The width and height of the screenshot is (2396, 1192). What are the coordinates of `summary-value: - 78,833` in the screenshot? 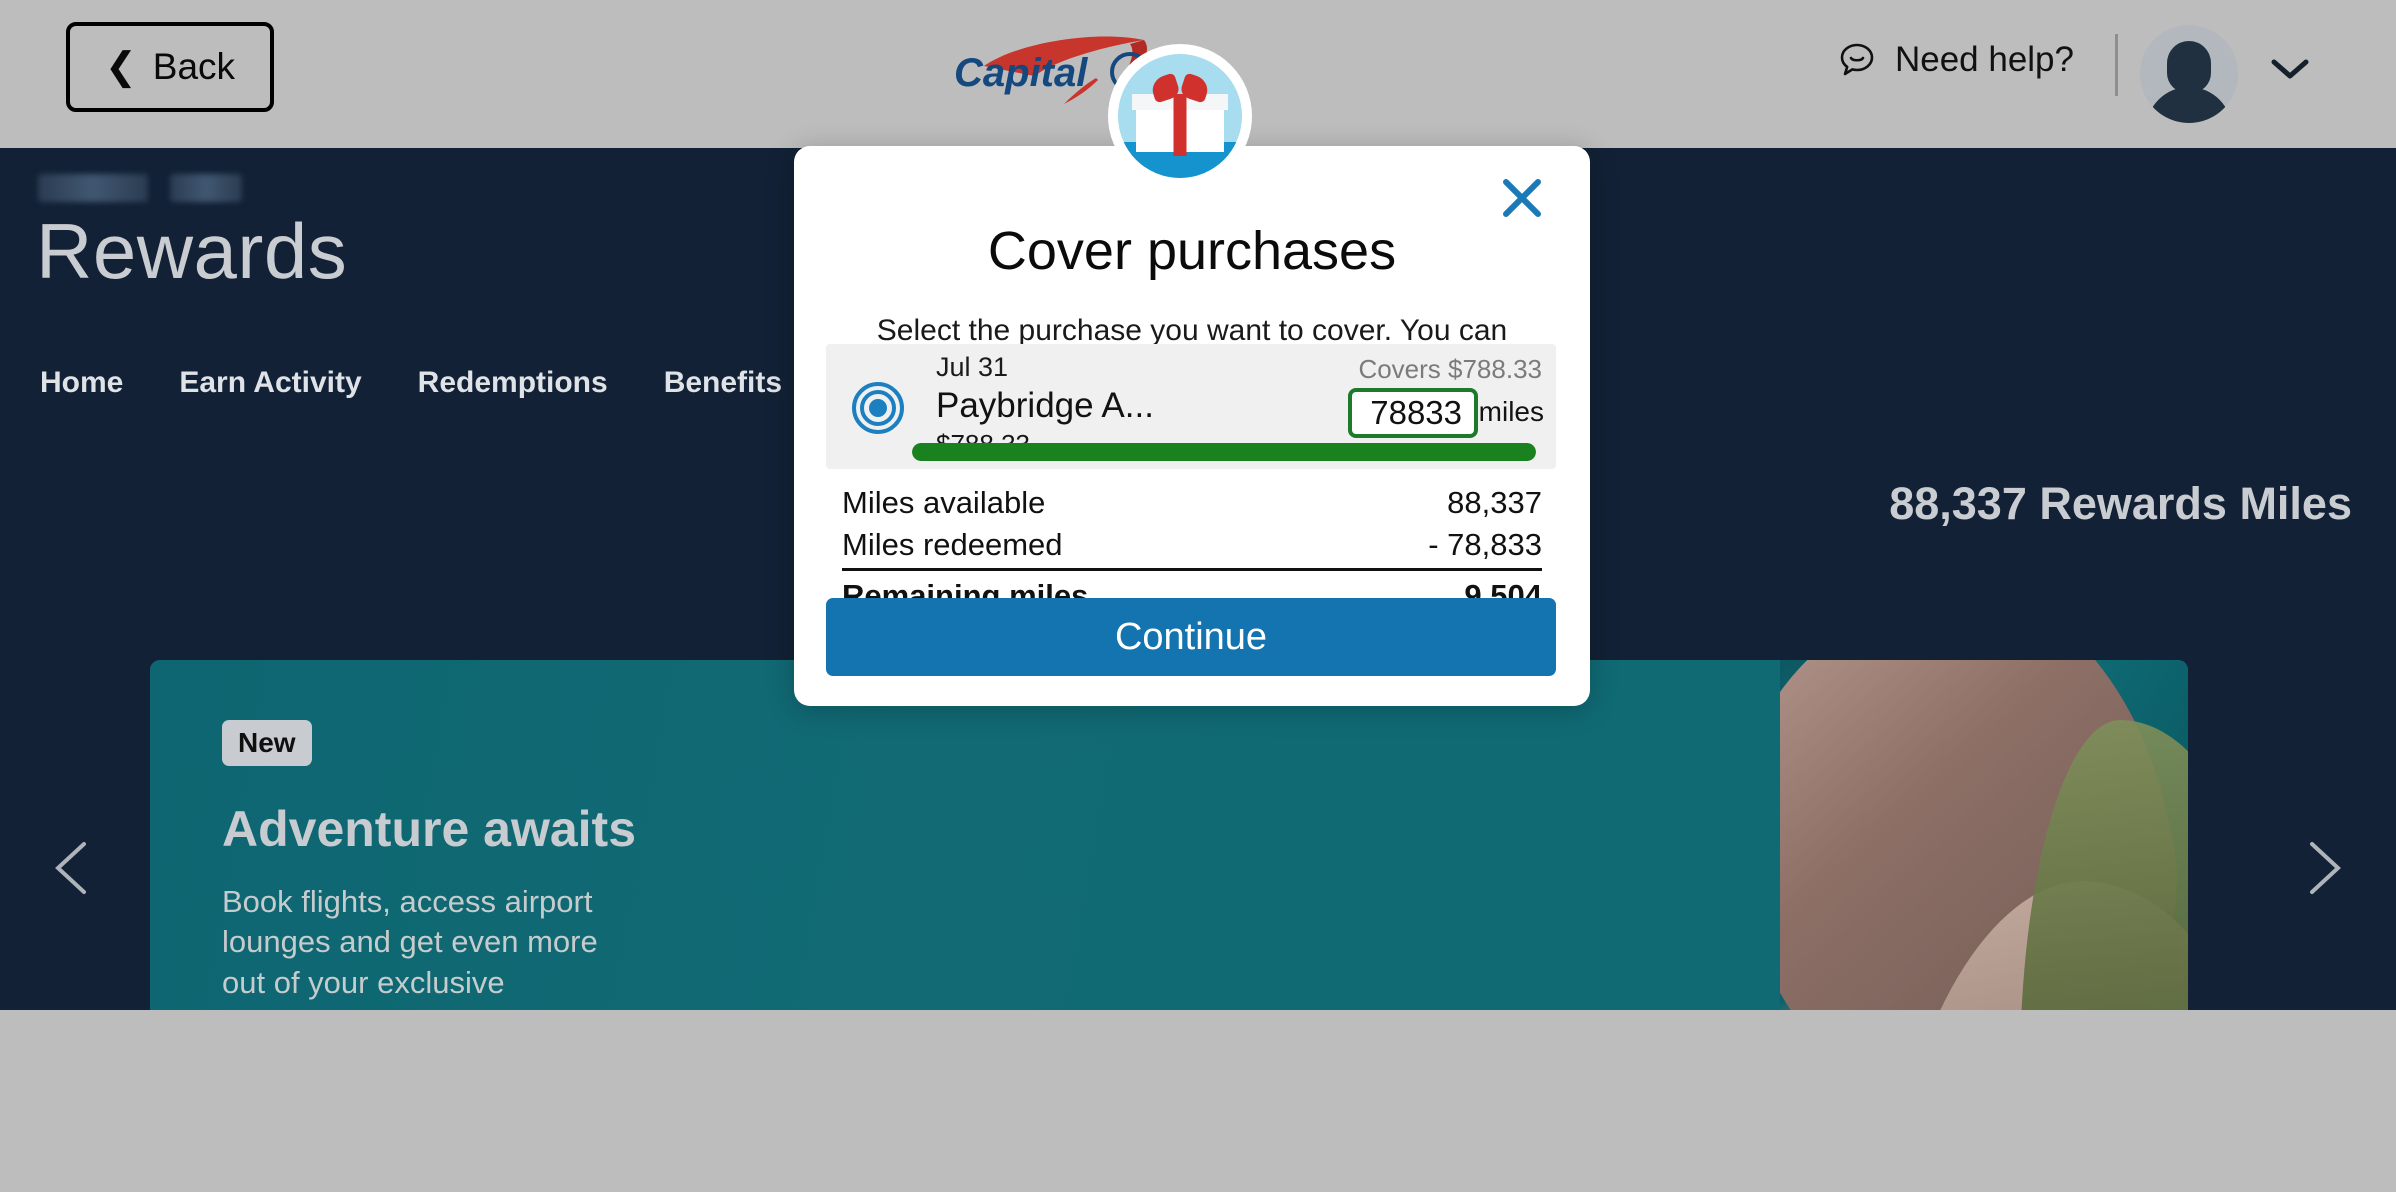 It's located at (1485, 544).